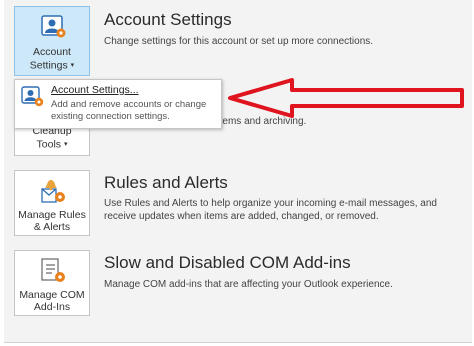  Describe the element at coordinates (227, 262) in the screenshot. I see `com-addins-heading: Slow and Disabled COM Add-ins` at that location.